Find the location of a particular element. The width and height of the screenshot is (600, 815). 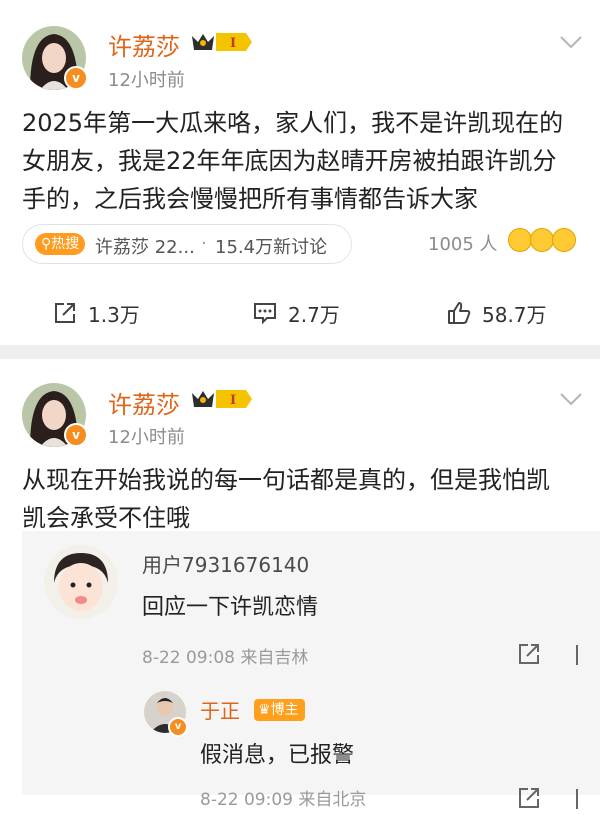

comment-meta: 8-22 09:08 来自吉林 is located at coordinates (225, 658).